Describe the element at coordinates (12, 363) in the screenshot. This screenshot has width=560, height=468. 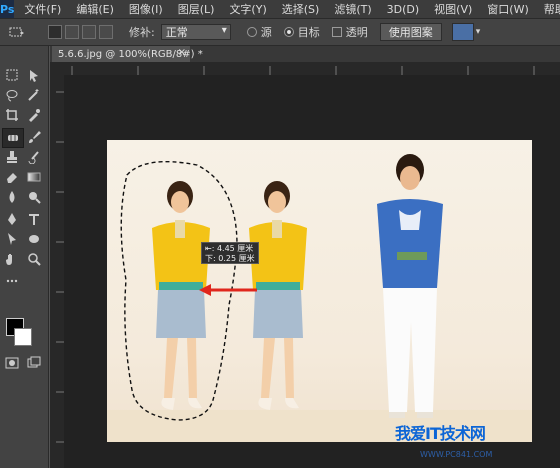
I see `quick-mask-icon` at that location.